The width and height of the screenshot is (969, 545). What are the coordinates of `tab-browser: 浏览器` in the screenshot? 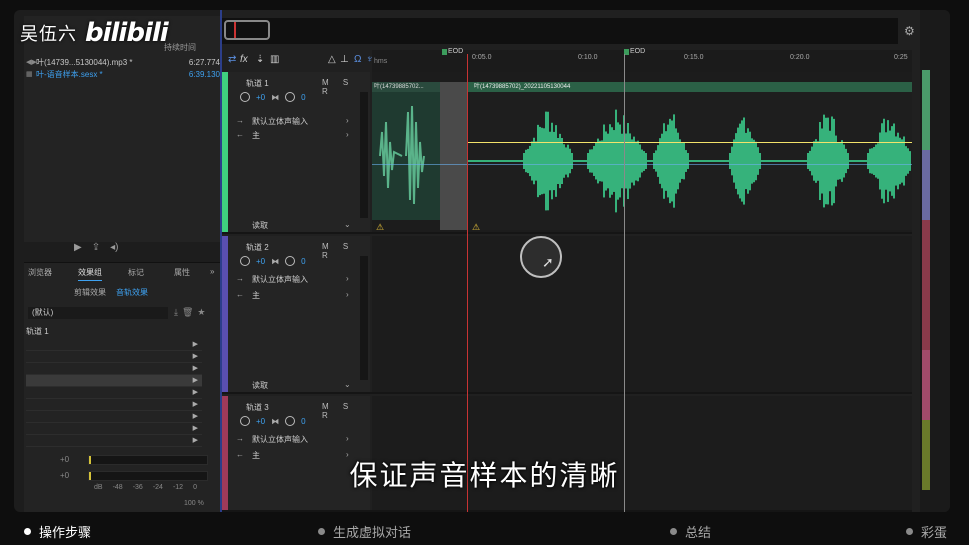 It's located at (40, 272).